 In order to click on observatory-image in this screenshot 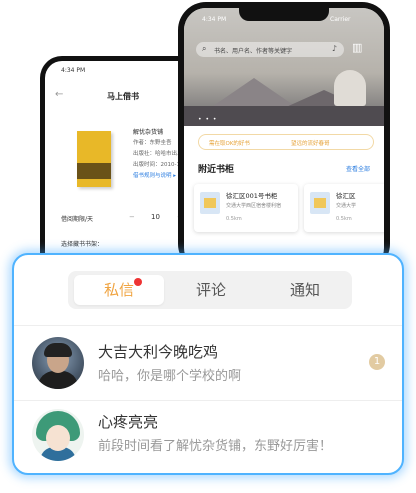, I will do `click(350, 88)`.